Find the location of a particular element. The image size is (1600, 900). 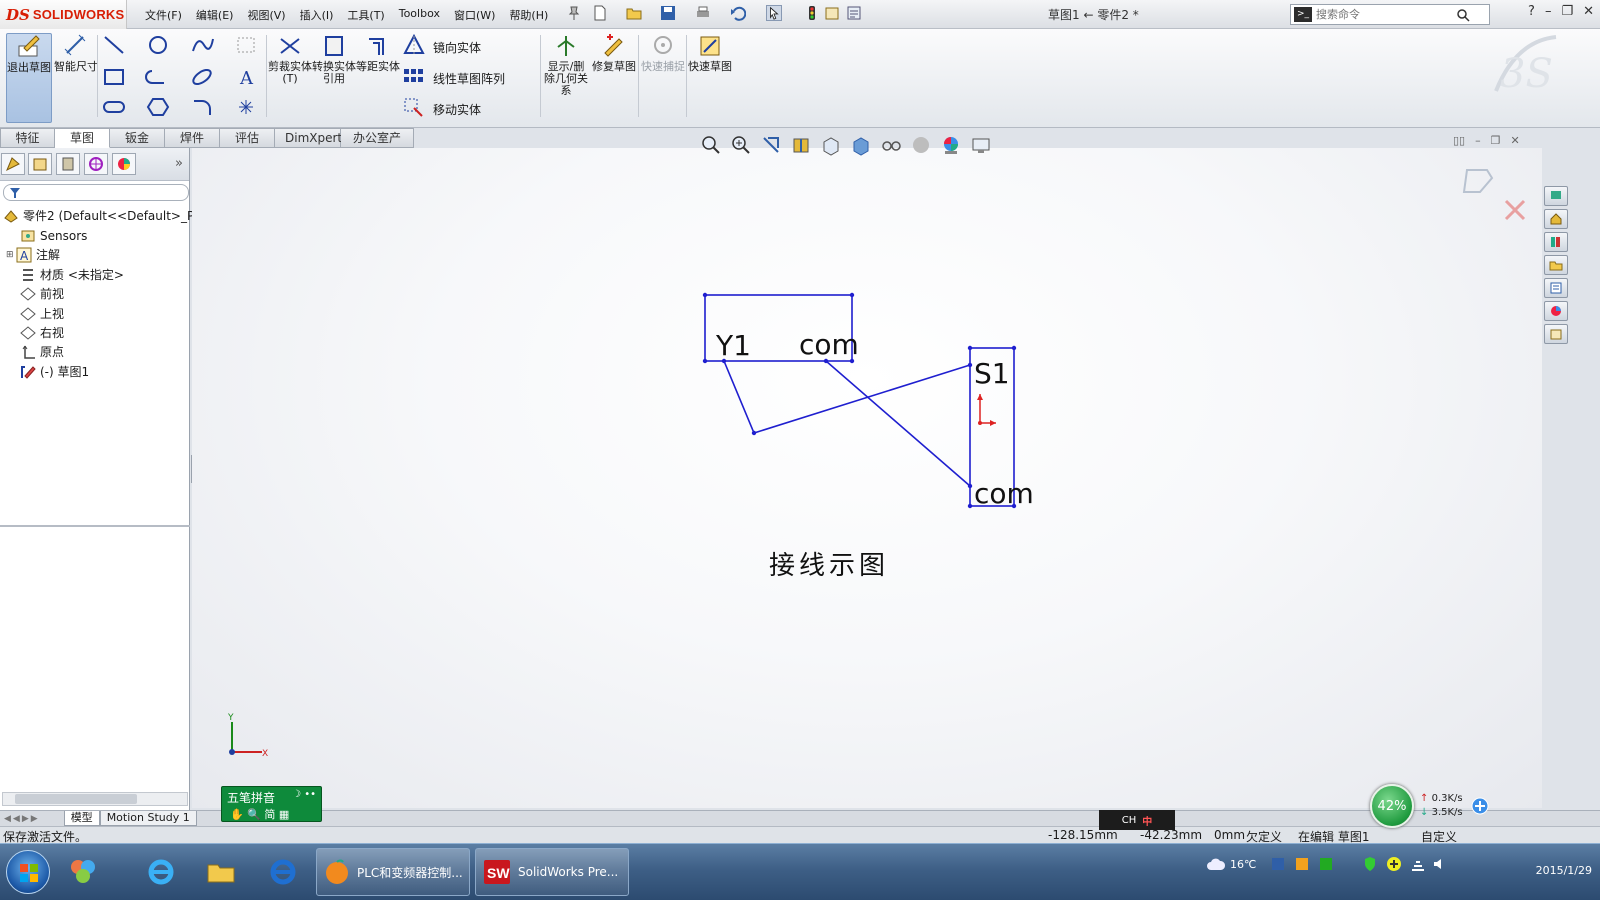

tab-sketch: 草图 is located at coordinates (82, 138).